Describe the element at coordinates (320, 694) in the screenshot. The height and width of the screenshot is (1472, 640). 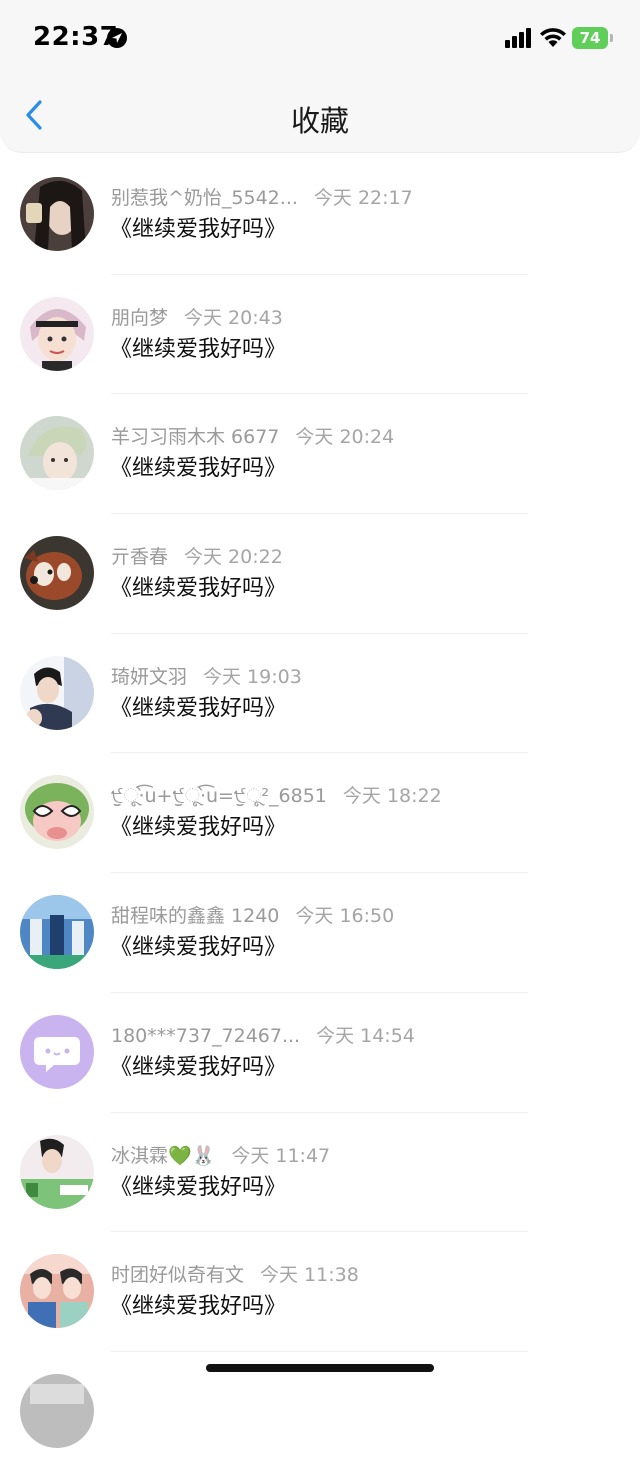
I see `list-item: 琦妍文羽 今天 19:03 《继续爱我好吗》` at that location.